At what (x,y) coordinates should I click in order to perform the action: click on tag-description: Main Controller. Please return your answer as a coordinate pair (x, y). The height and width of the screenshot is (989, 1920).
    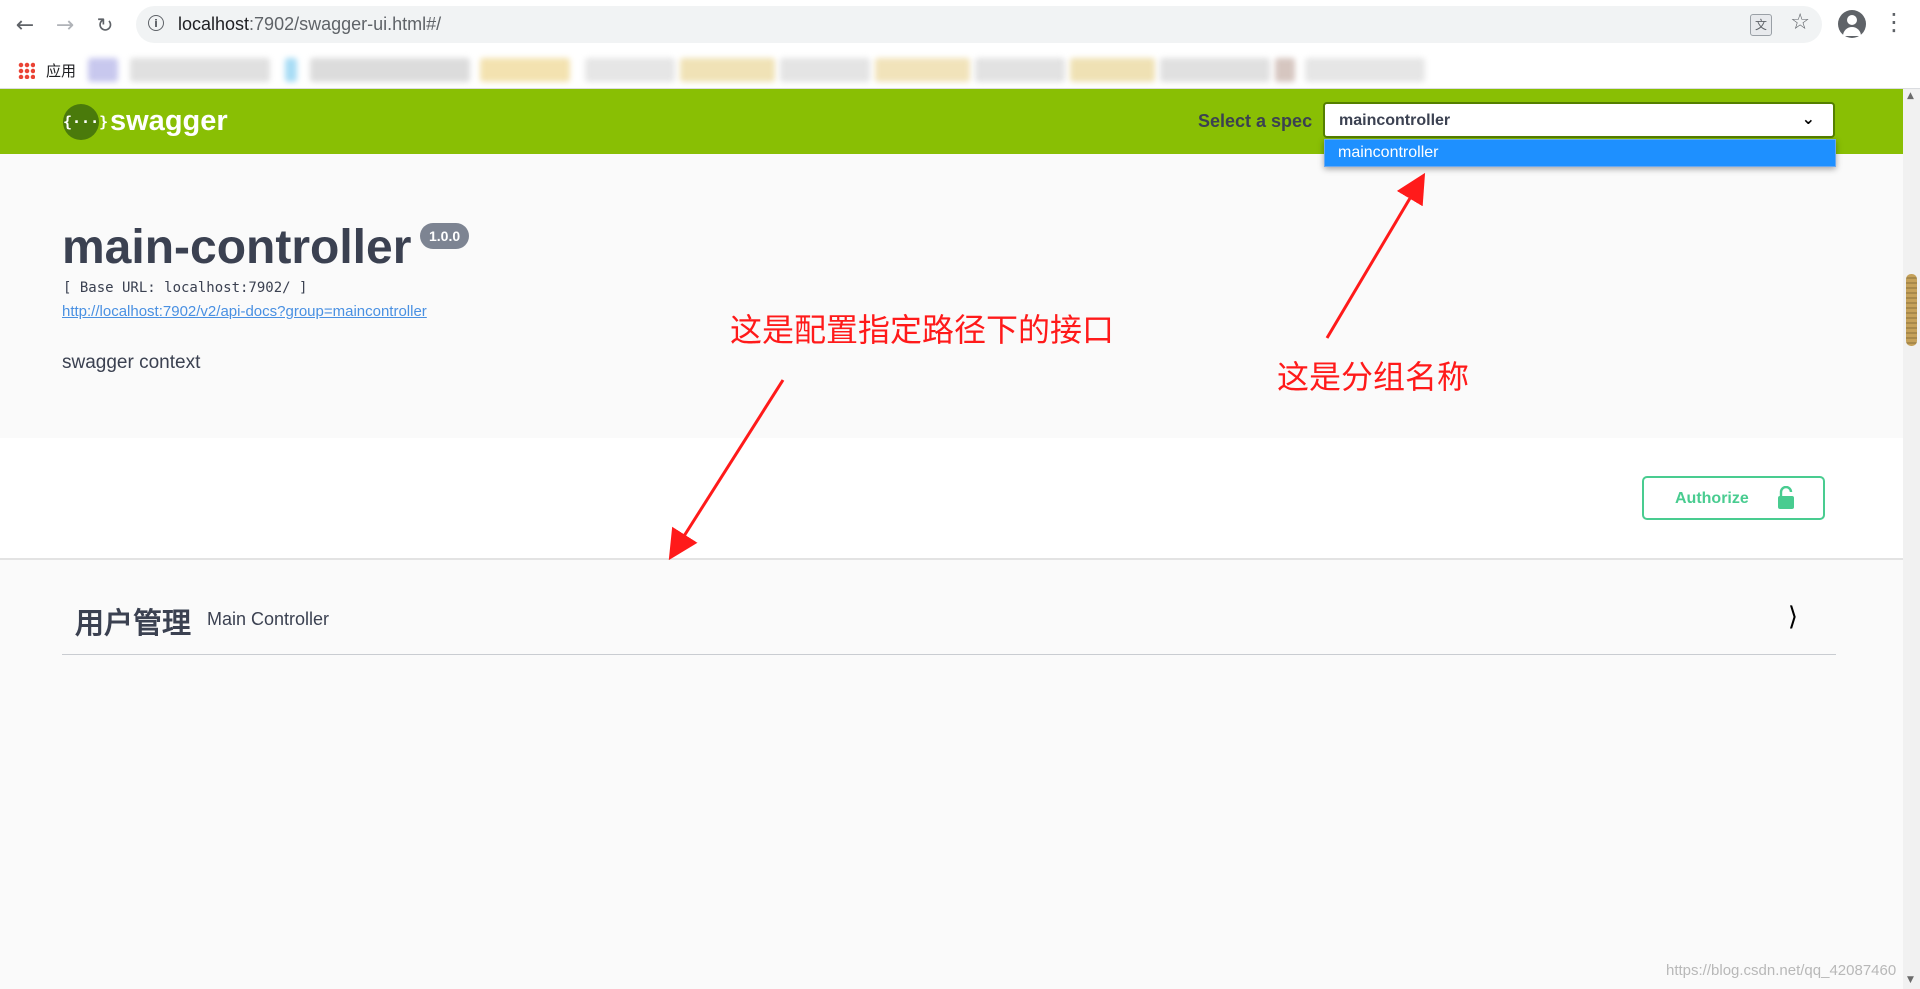
    Looking at the image, I should click on (268, 619).